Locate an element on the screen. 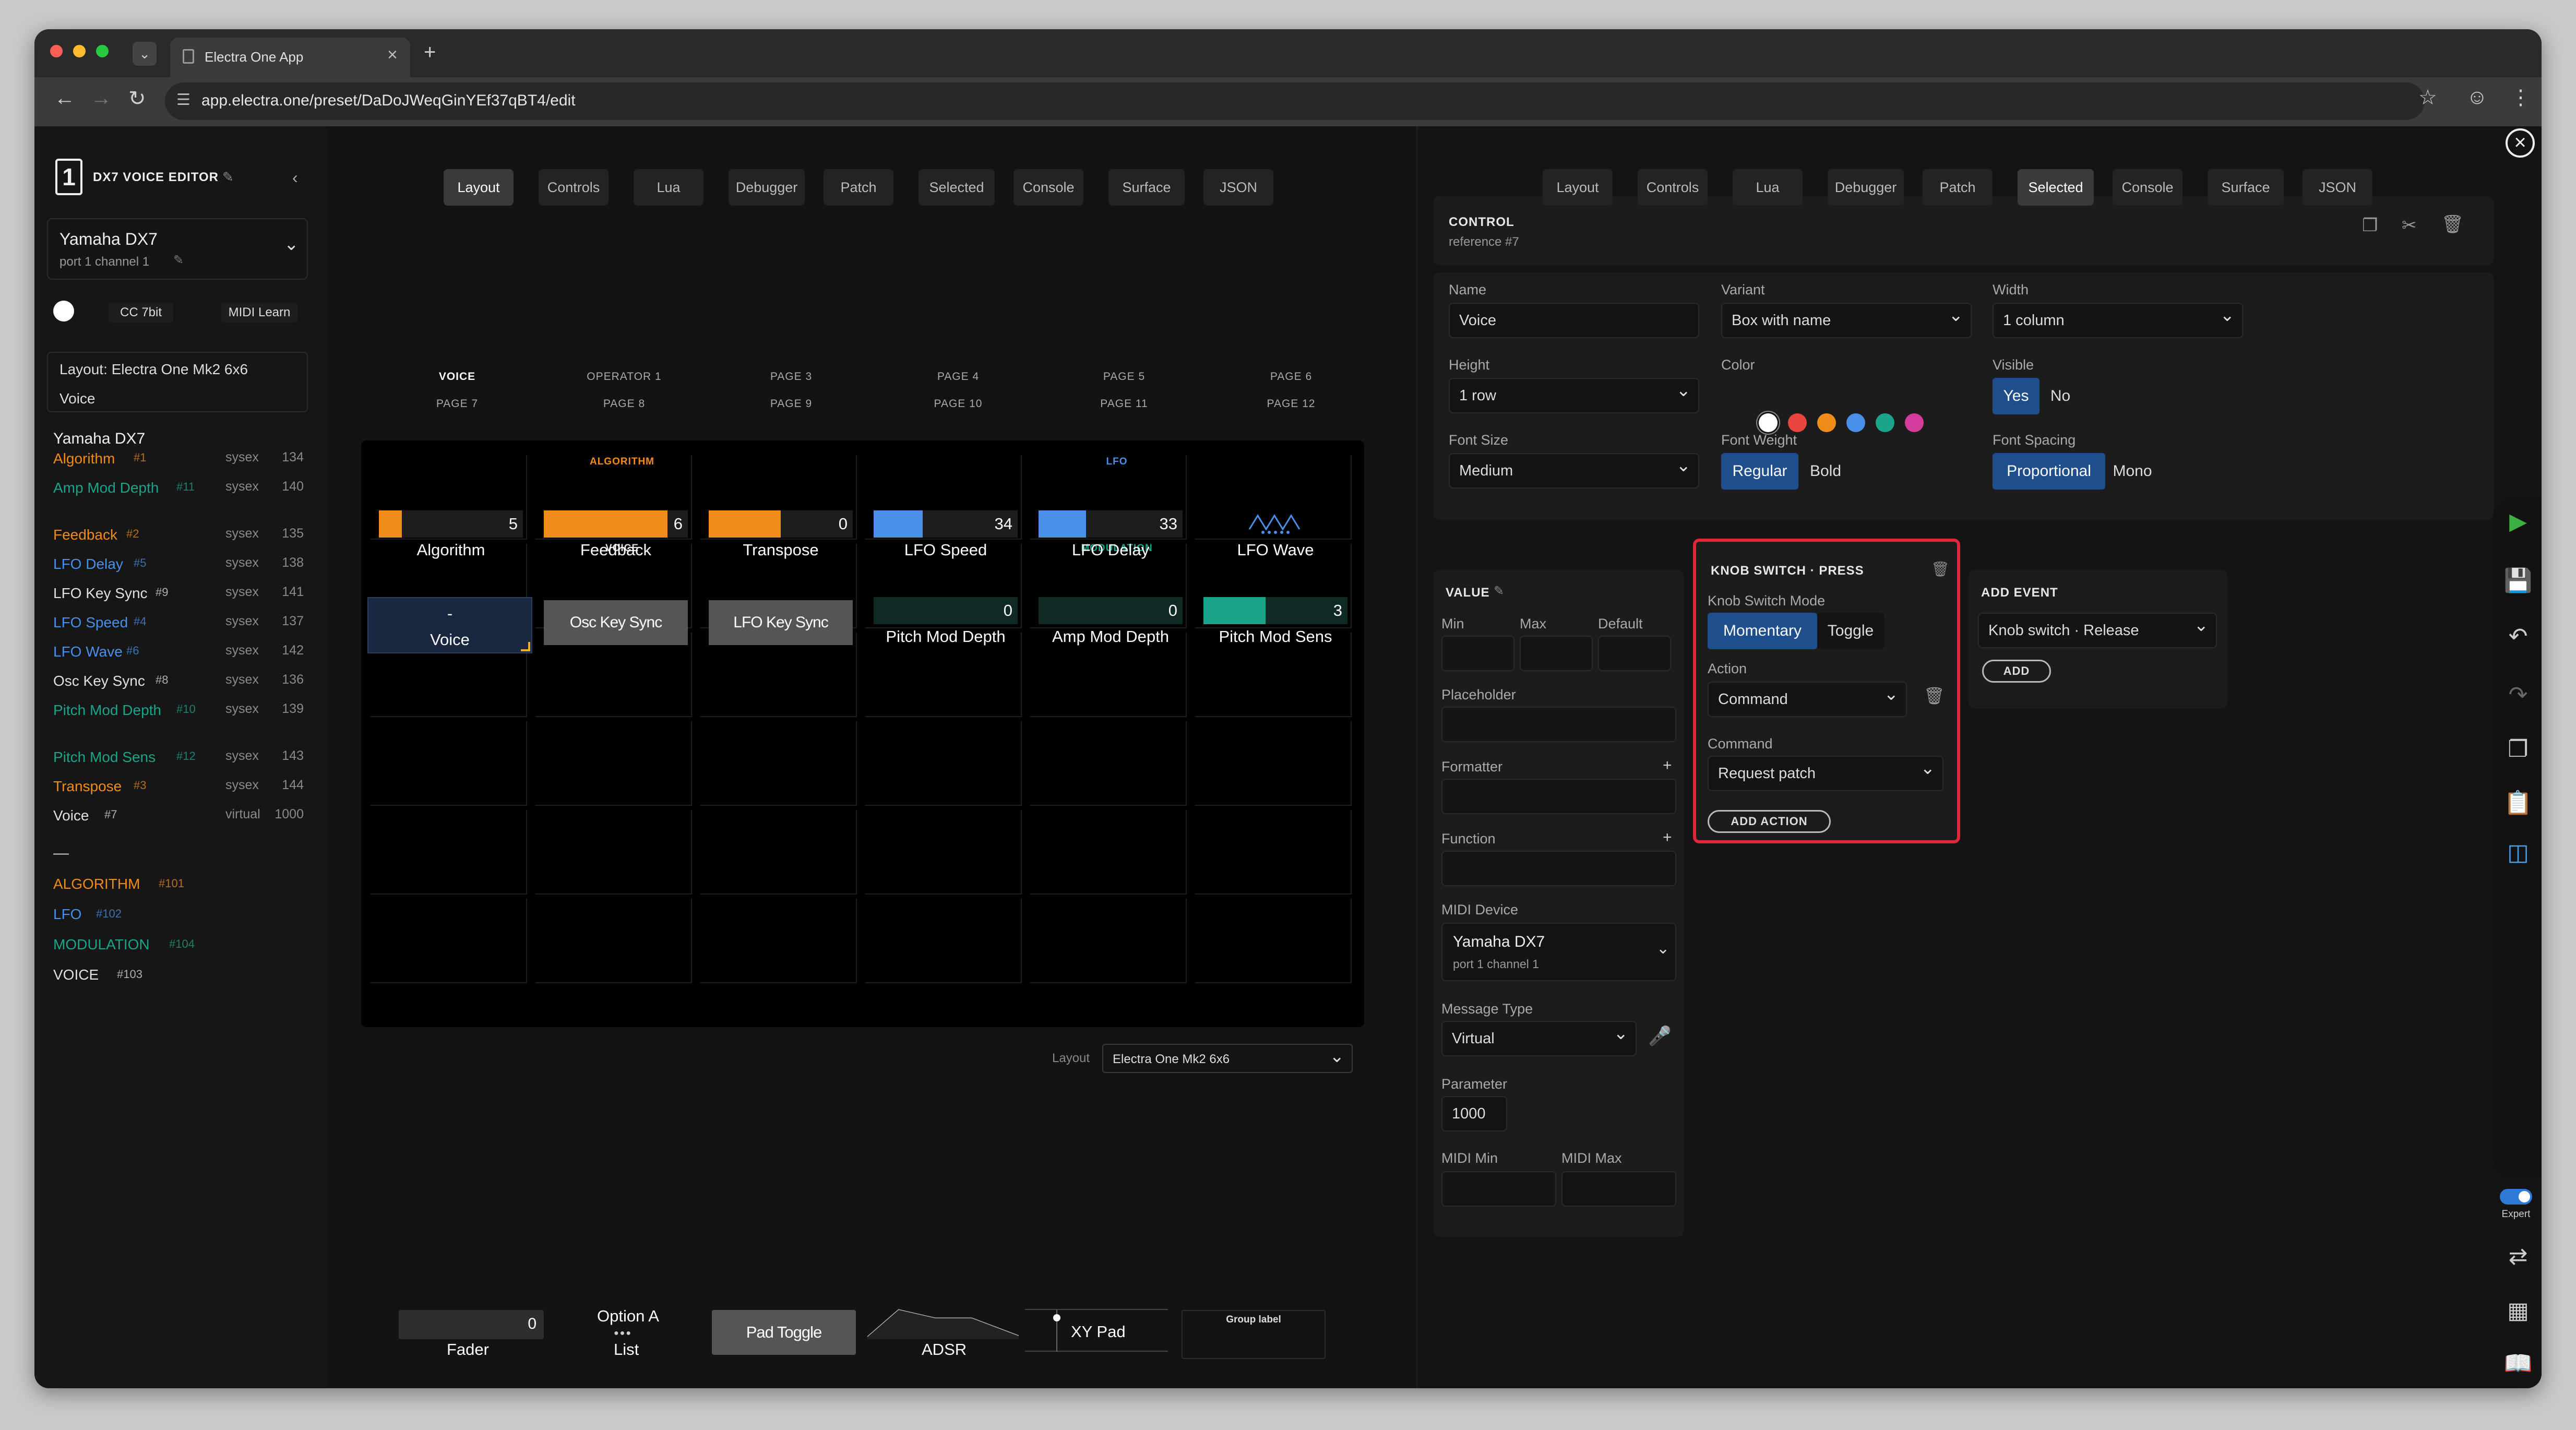 Image resolution: width=2576 pixels, height=1430 pixels. group-item: LFO #102 is located at coordinates (179, 918).